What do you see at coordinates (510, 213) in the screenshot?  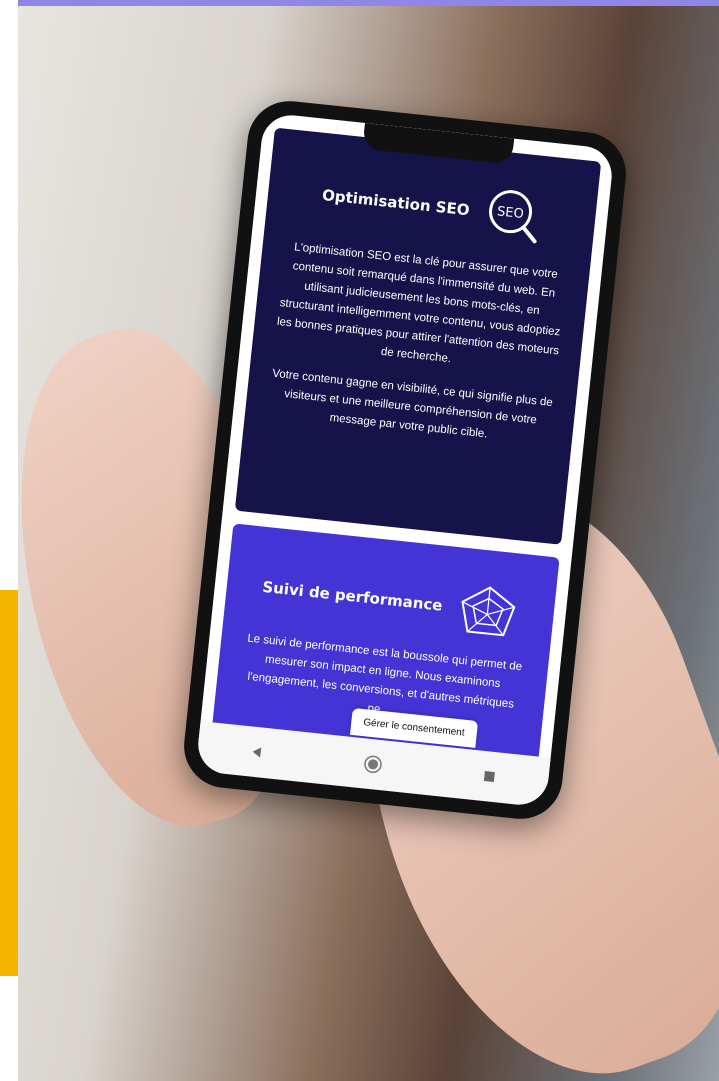 I see `seo-icon-label: SEO` at bounding box center [510, 213].